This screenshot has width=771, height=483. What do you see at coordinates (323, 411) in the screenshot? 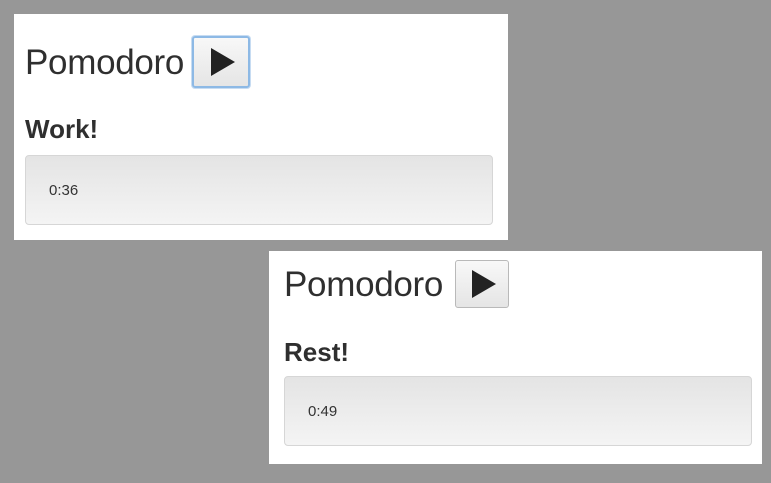
I see `timer-value: 0:49` at bounding box center [323, 411].